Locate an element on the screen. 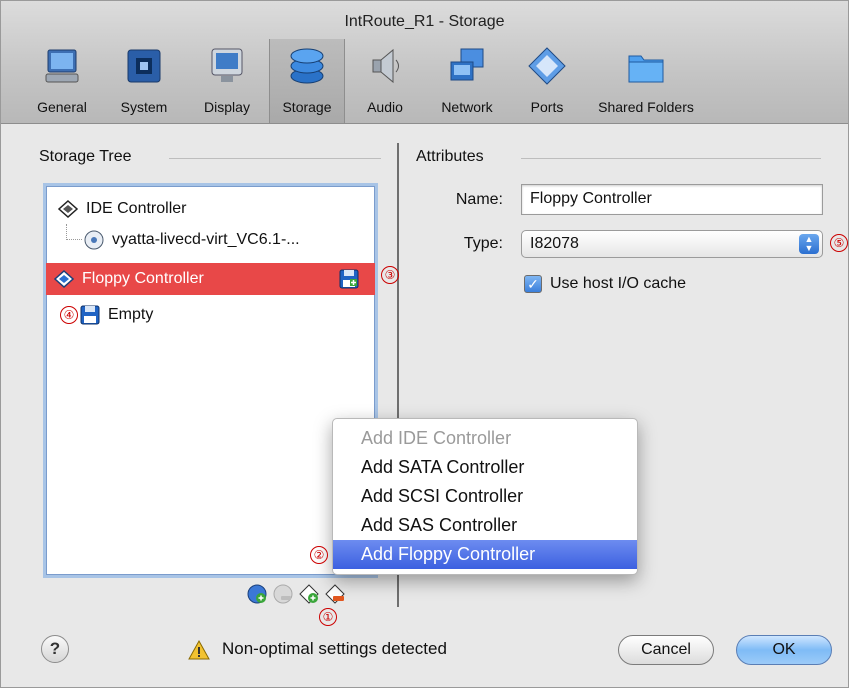 The image size is (849, 688). help-button: ? is located at coordinates (55, 649).